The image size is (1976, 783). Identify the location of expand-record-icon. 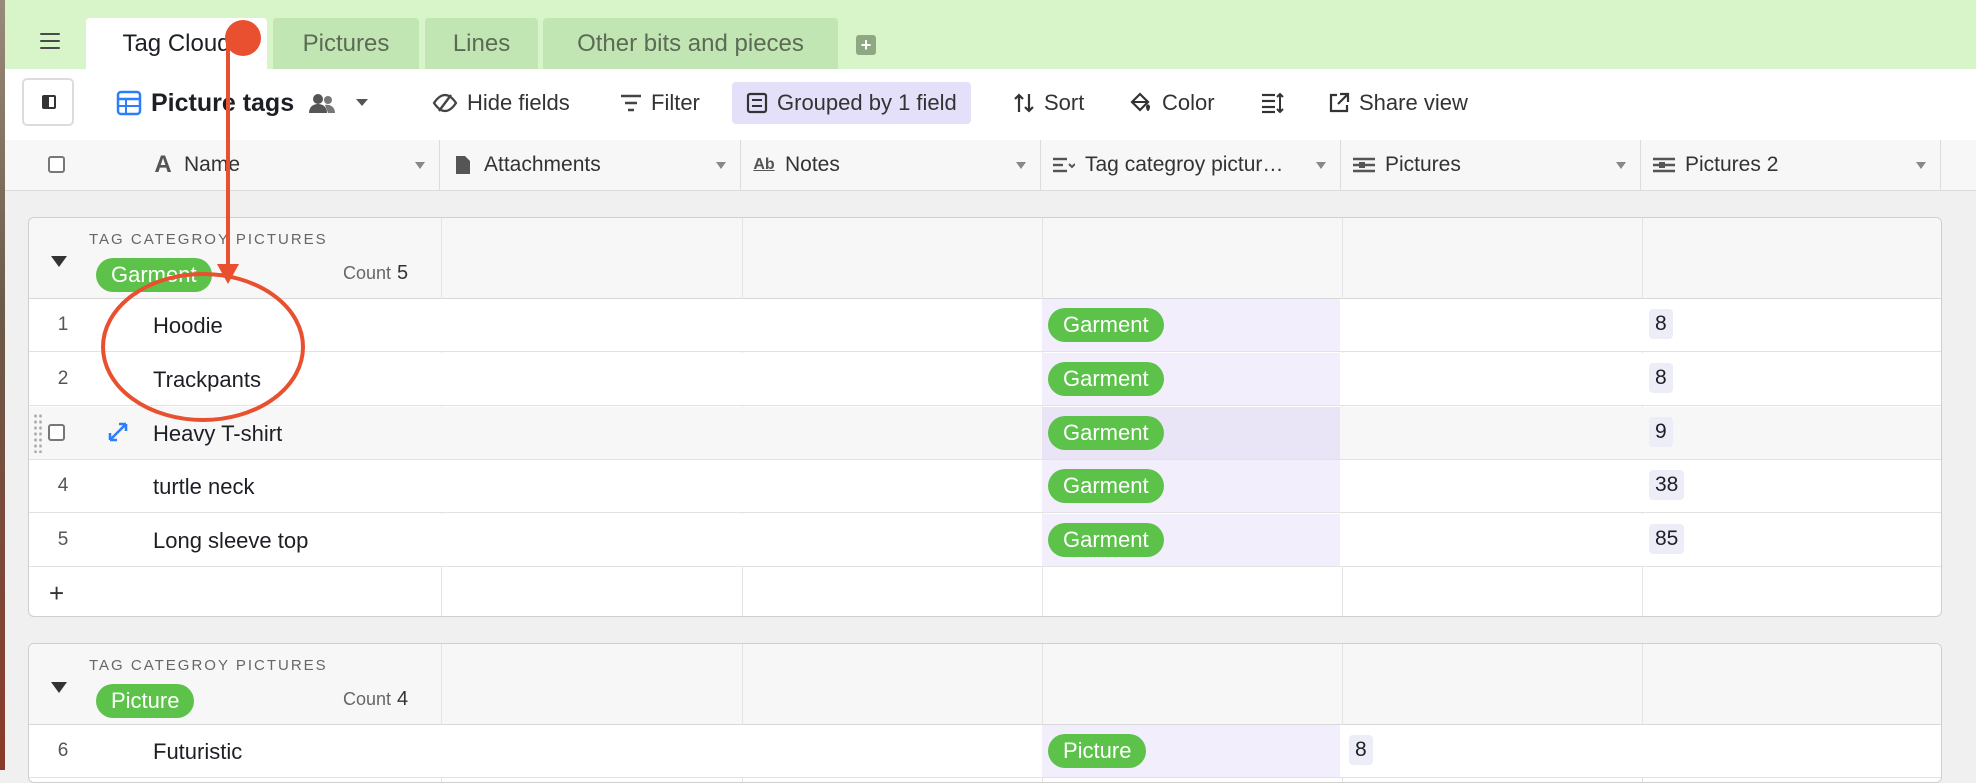
(118, 432).